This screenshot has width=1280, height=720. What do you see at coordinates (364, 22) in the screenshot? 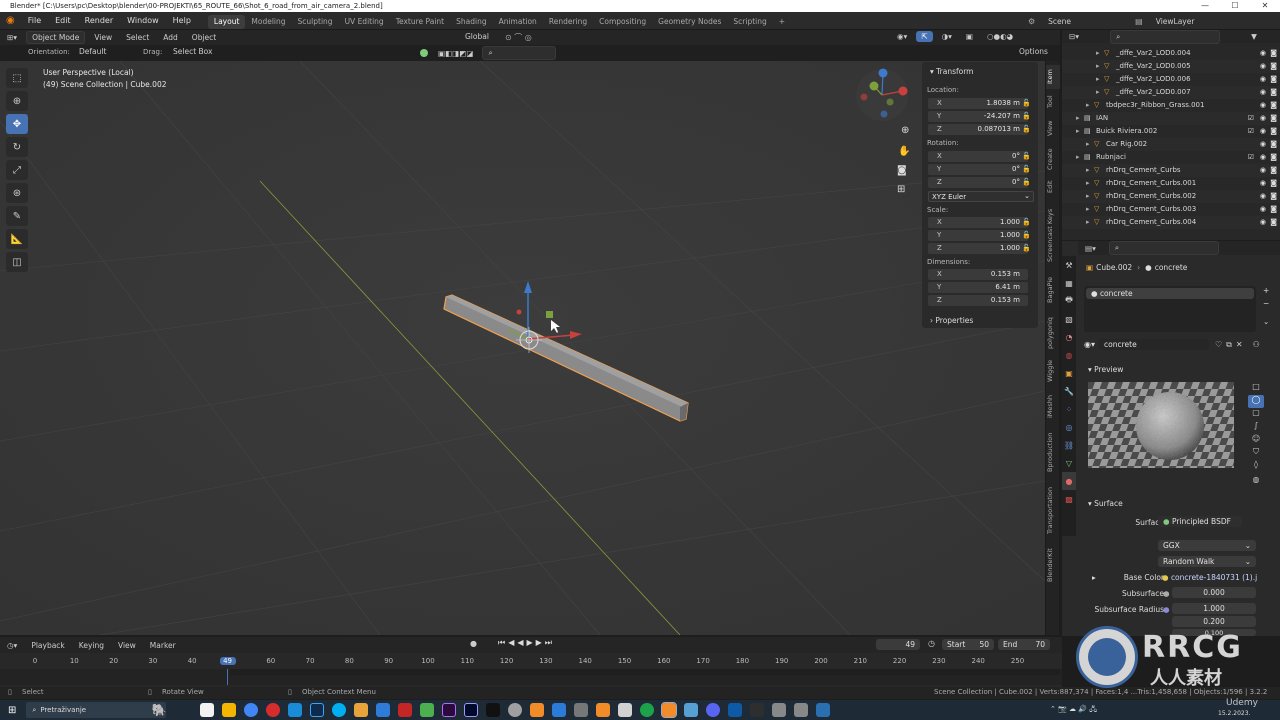
I see `tab-uv-editing: UV Editing` at bounding box center [364, 22].